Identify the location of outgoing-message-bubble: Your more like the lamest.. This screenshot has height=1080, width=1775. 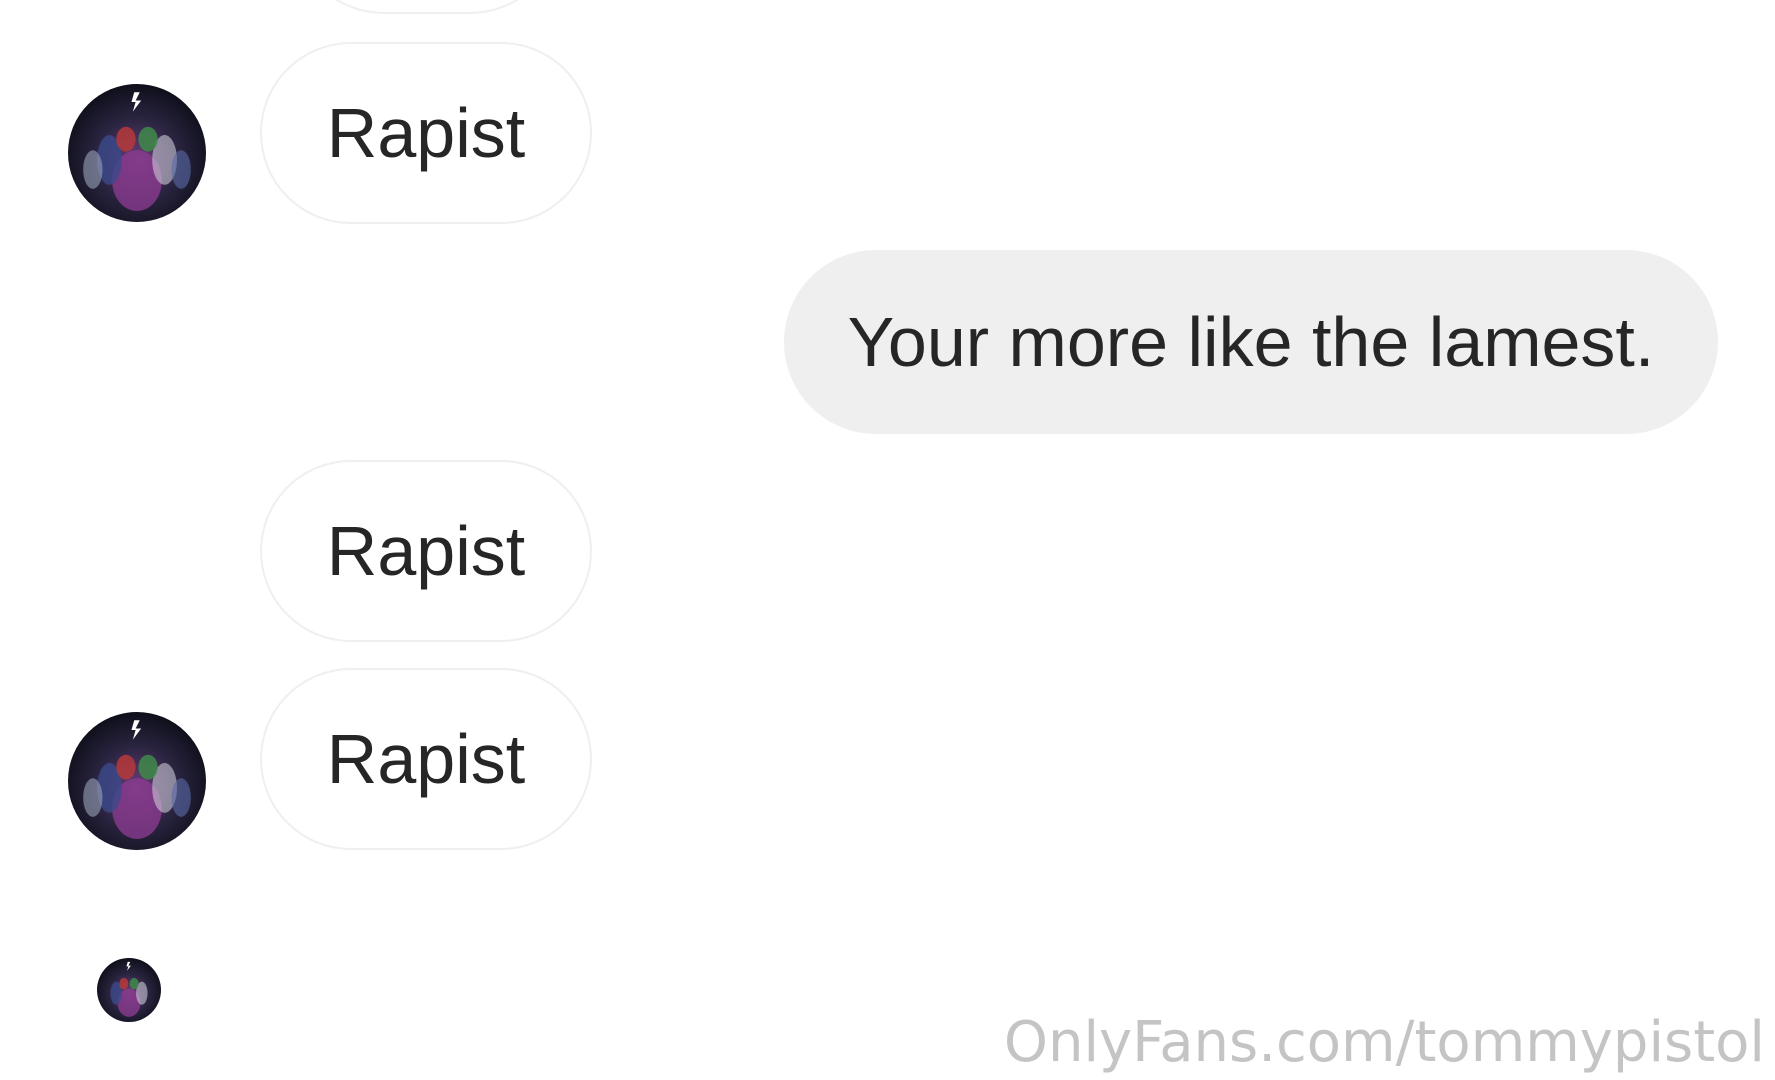
(1251, 342).